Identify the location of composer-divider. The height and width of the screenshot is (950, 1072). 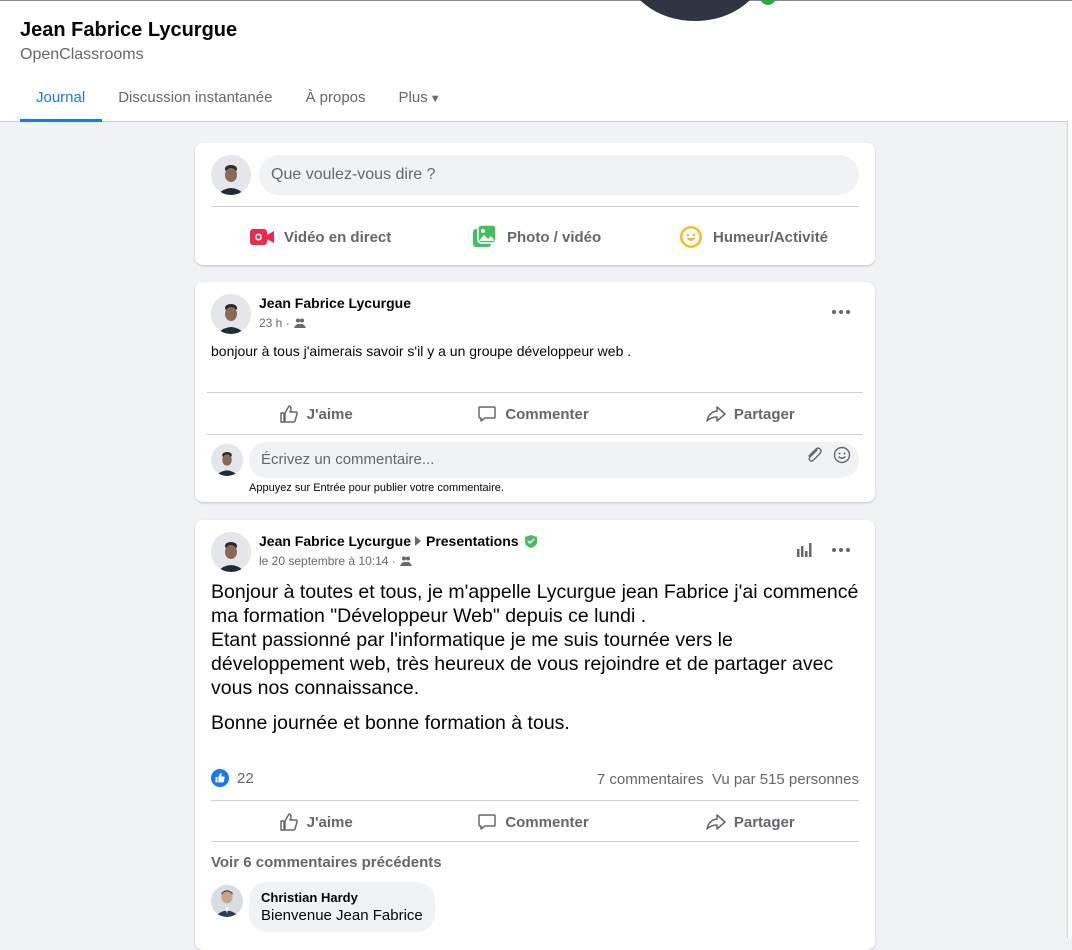
(535, 206).